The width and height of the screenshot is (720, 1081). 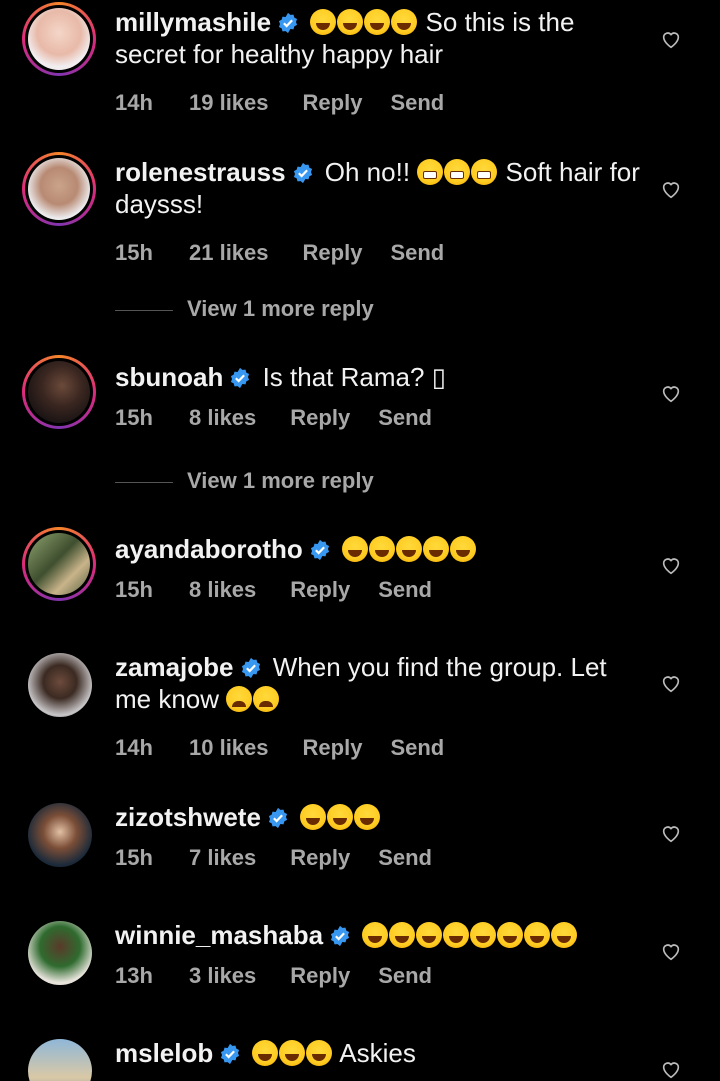 What do you see at coordinates (229, 748) in the screenshot?
I see `likes-count: 10 likes` at bounding box center [229, 748].